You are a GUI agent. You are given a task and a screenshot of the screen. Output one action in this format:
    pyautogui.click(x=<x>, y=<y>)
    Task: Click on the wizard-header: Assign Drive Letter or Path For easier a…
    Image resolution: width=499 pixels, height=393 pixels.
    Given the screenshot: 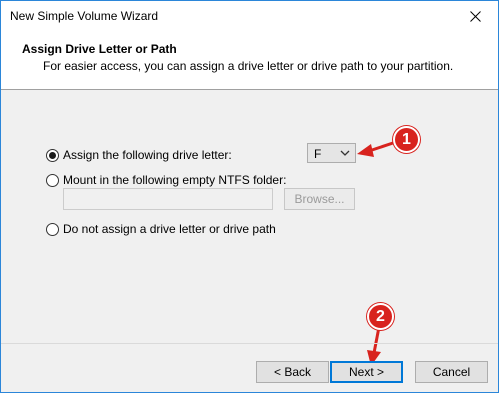 What is the action you would take?
    pyautogui.click(x=249, y=60)
    